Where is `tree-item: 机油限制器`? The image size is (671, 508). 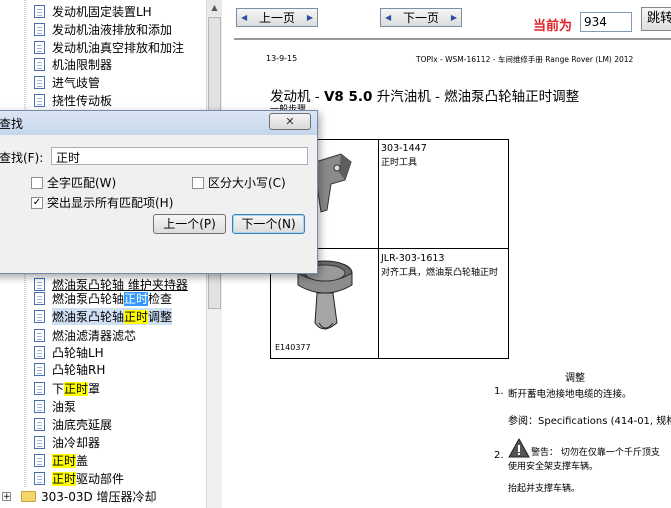
tree-item: 机油限制器 is located at coordinates (73, 64).